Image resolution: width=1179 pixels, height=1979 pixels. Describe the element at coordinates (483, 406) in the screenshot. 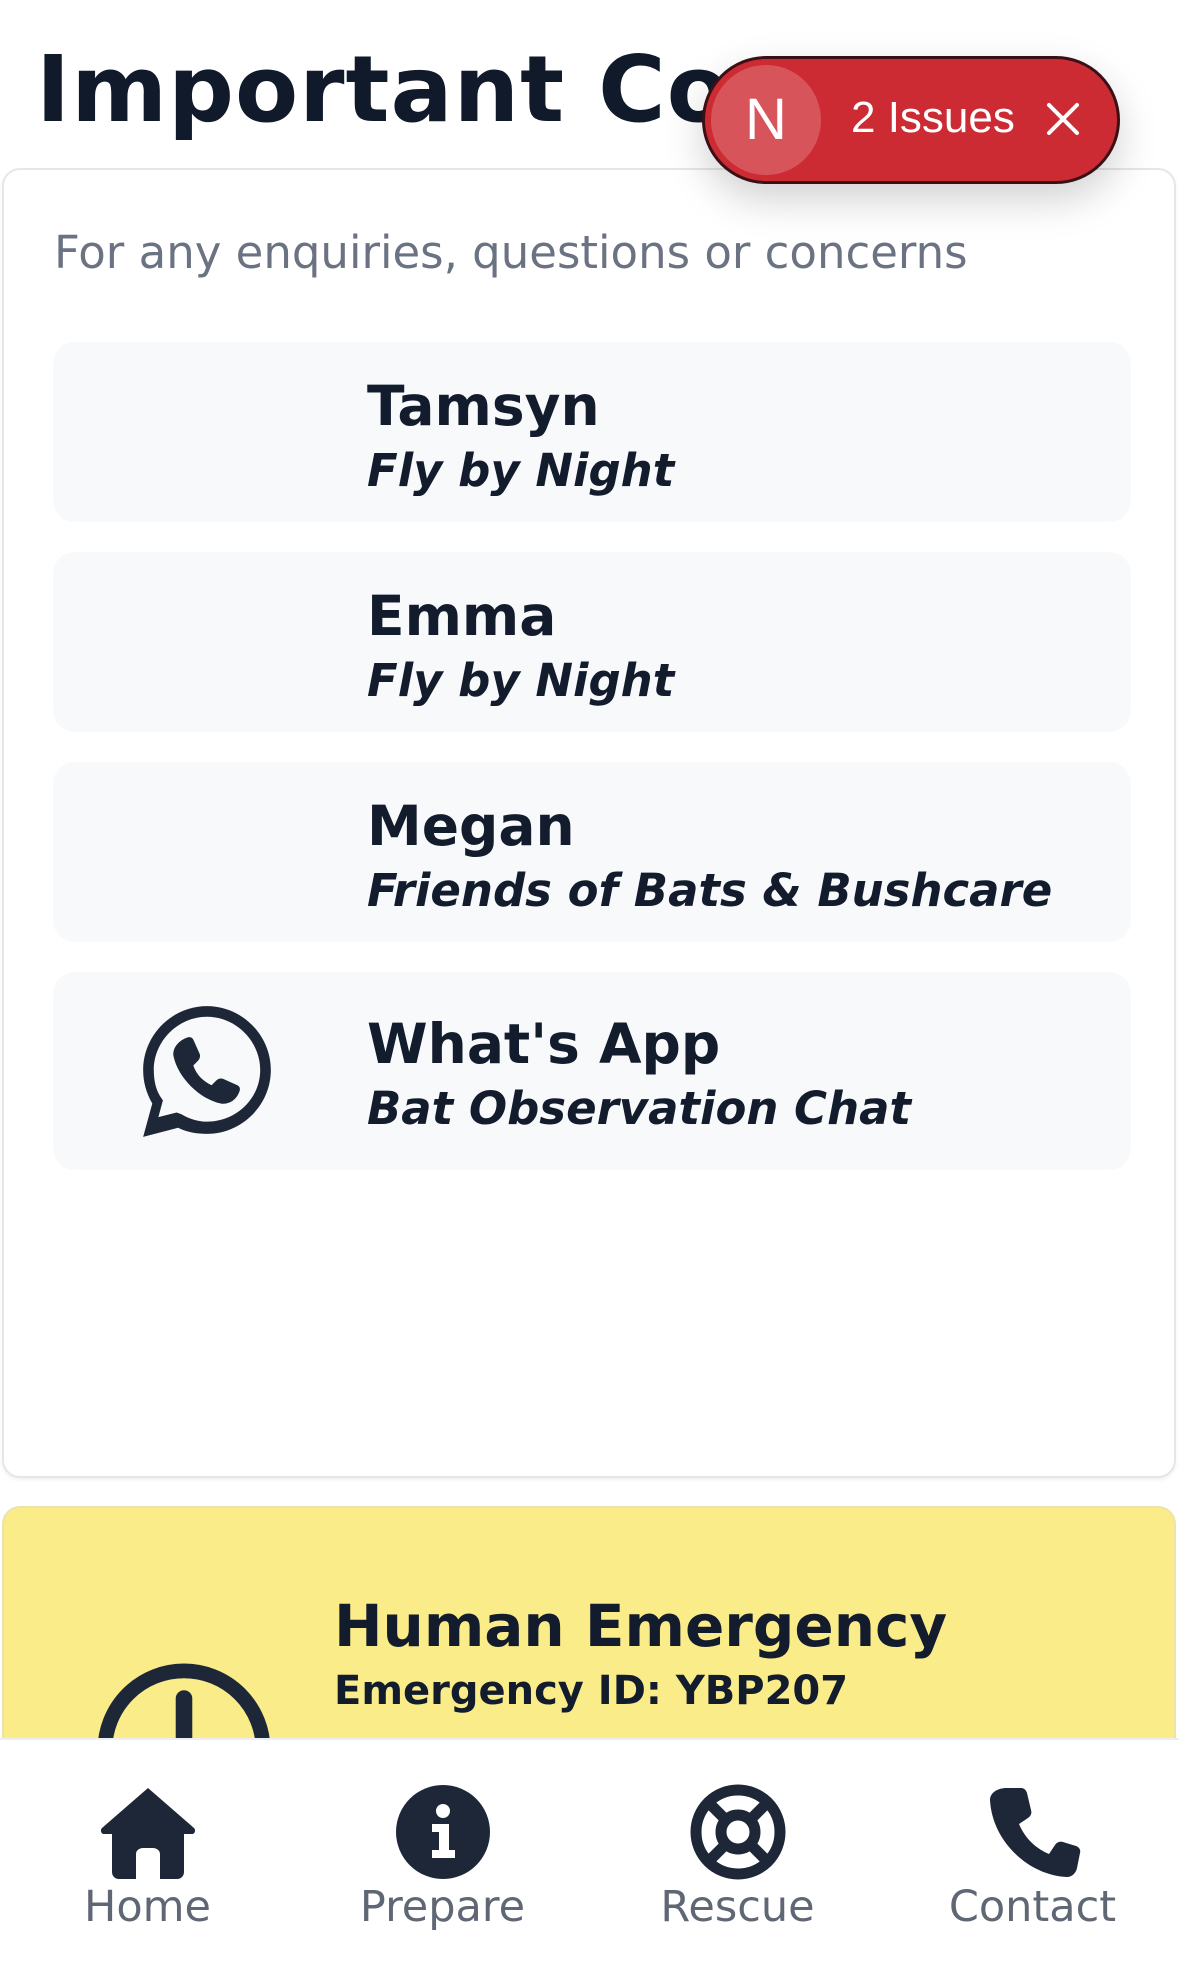

I see `contact-name: Tamsyn` at that location.